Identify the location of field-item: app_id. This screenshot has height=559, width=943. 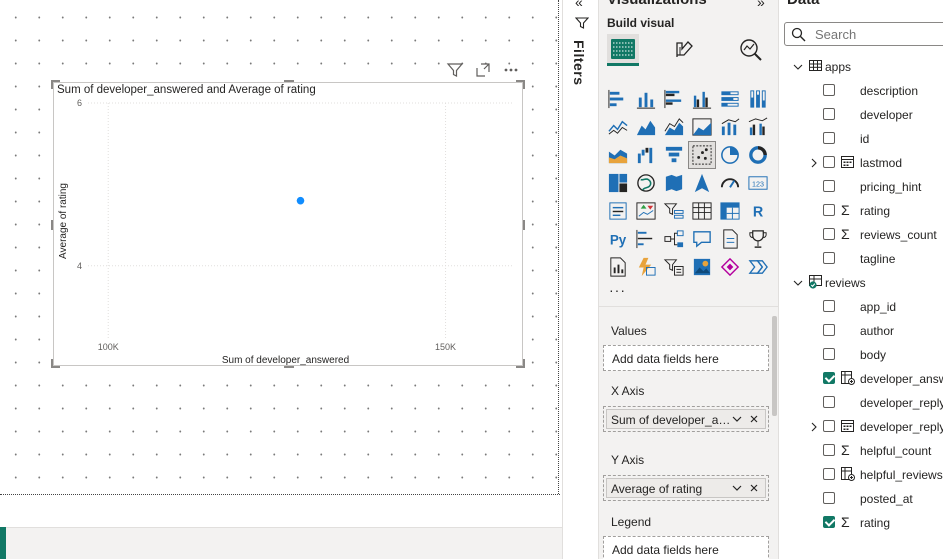
(861, 307).